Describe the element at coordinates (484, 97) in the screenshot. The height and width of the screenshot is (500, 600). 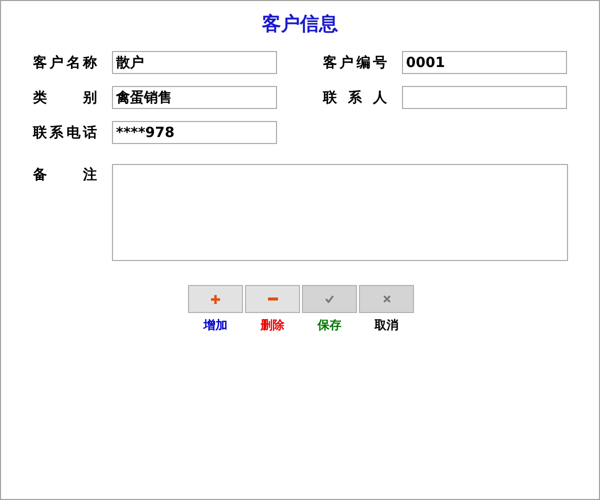
I see `text-field` at that location.